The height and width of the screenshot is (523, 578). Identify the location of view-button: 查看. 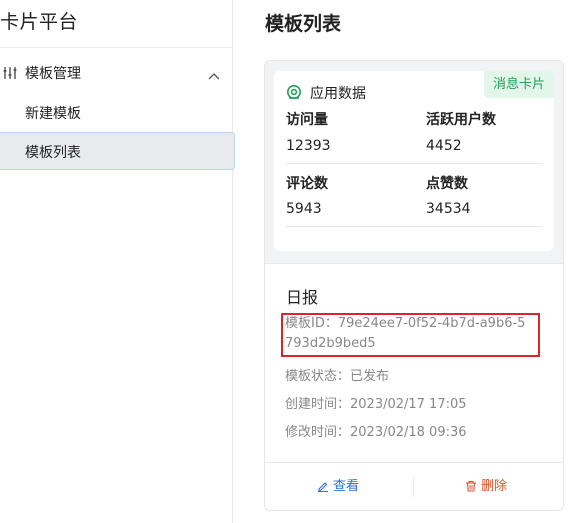
(338, 486).